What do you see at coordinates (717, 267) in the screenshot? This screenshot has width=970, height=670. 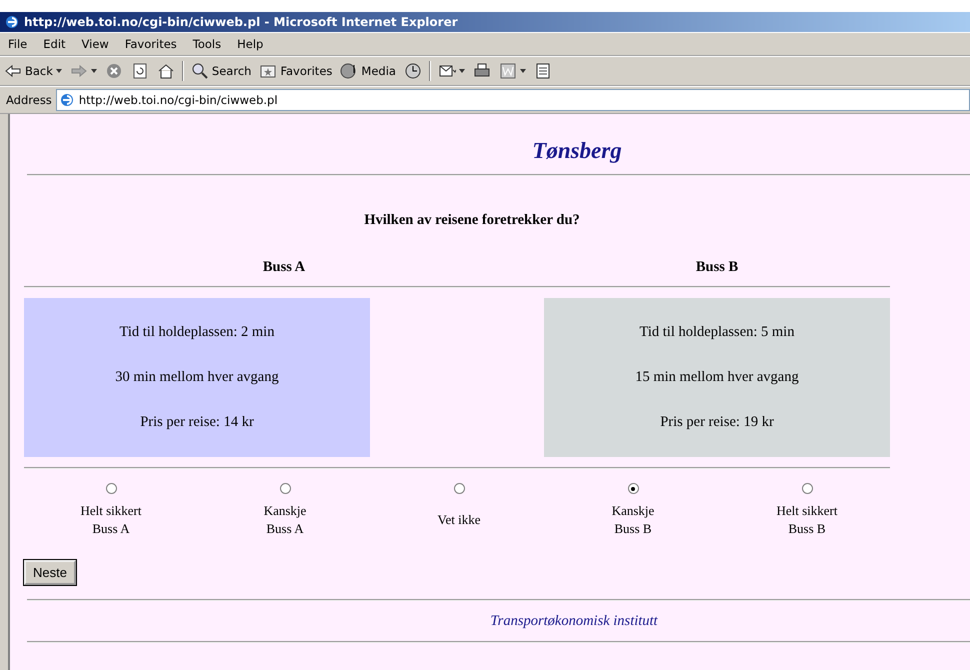 I see `option-heading: Buss B` at bounding box center [717, 267].